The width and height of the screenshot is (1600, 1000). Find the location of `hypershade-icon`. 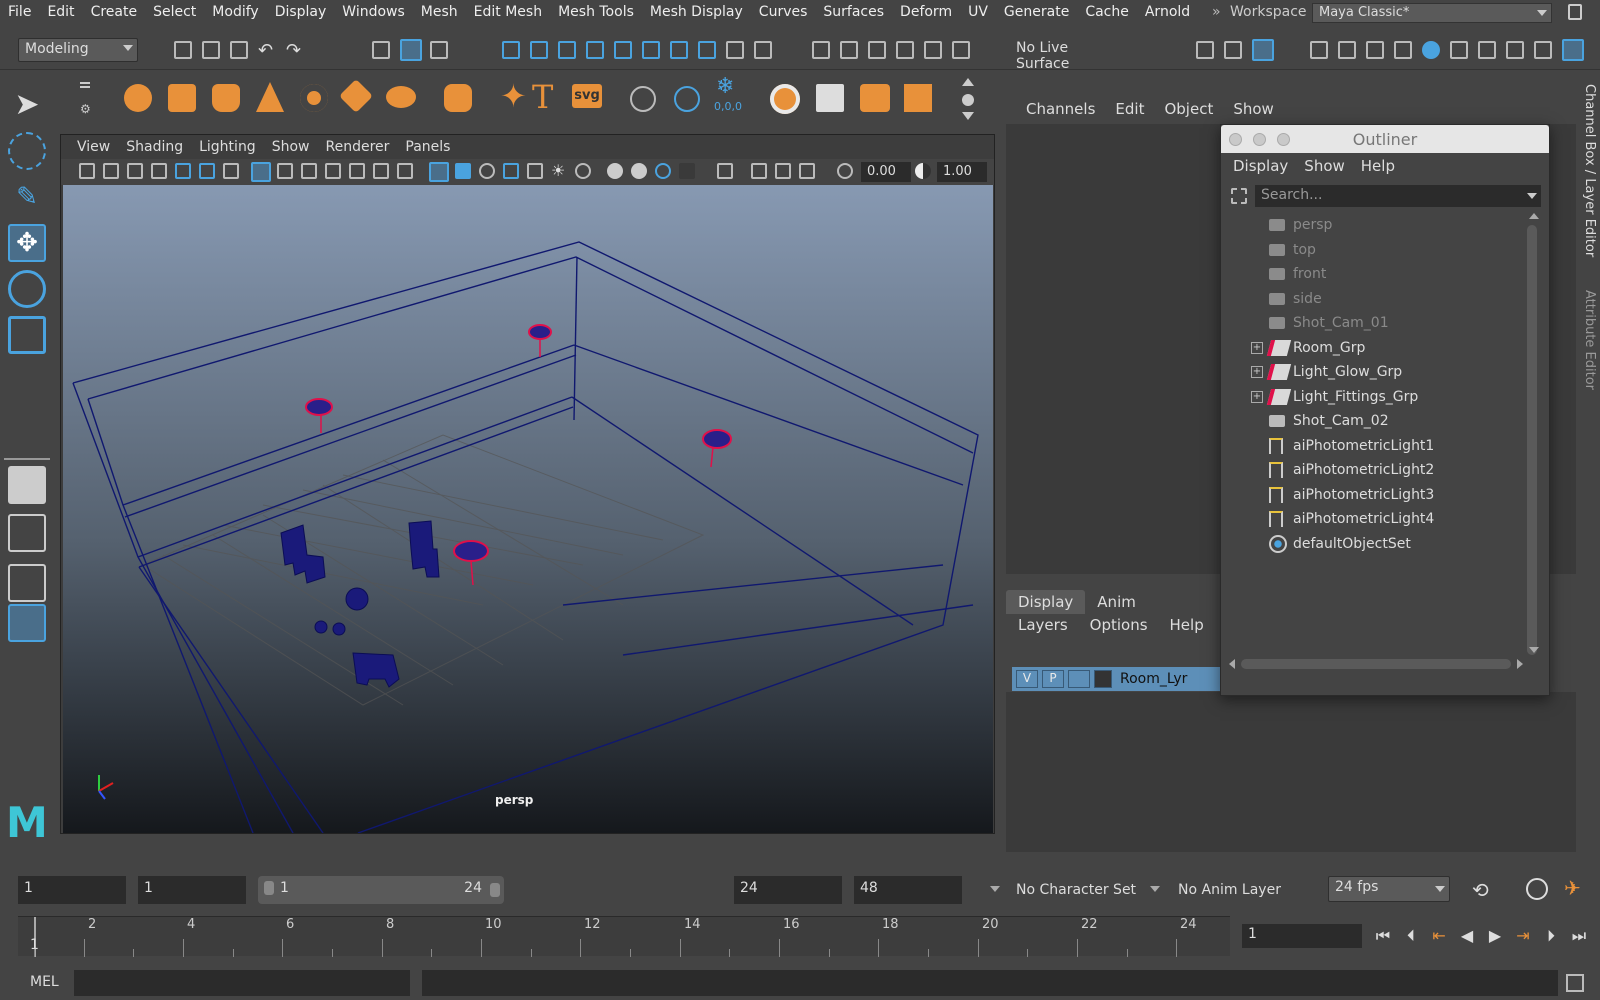

hypershade-icon is located at coordinates (1431, 50).